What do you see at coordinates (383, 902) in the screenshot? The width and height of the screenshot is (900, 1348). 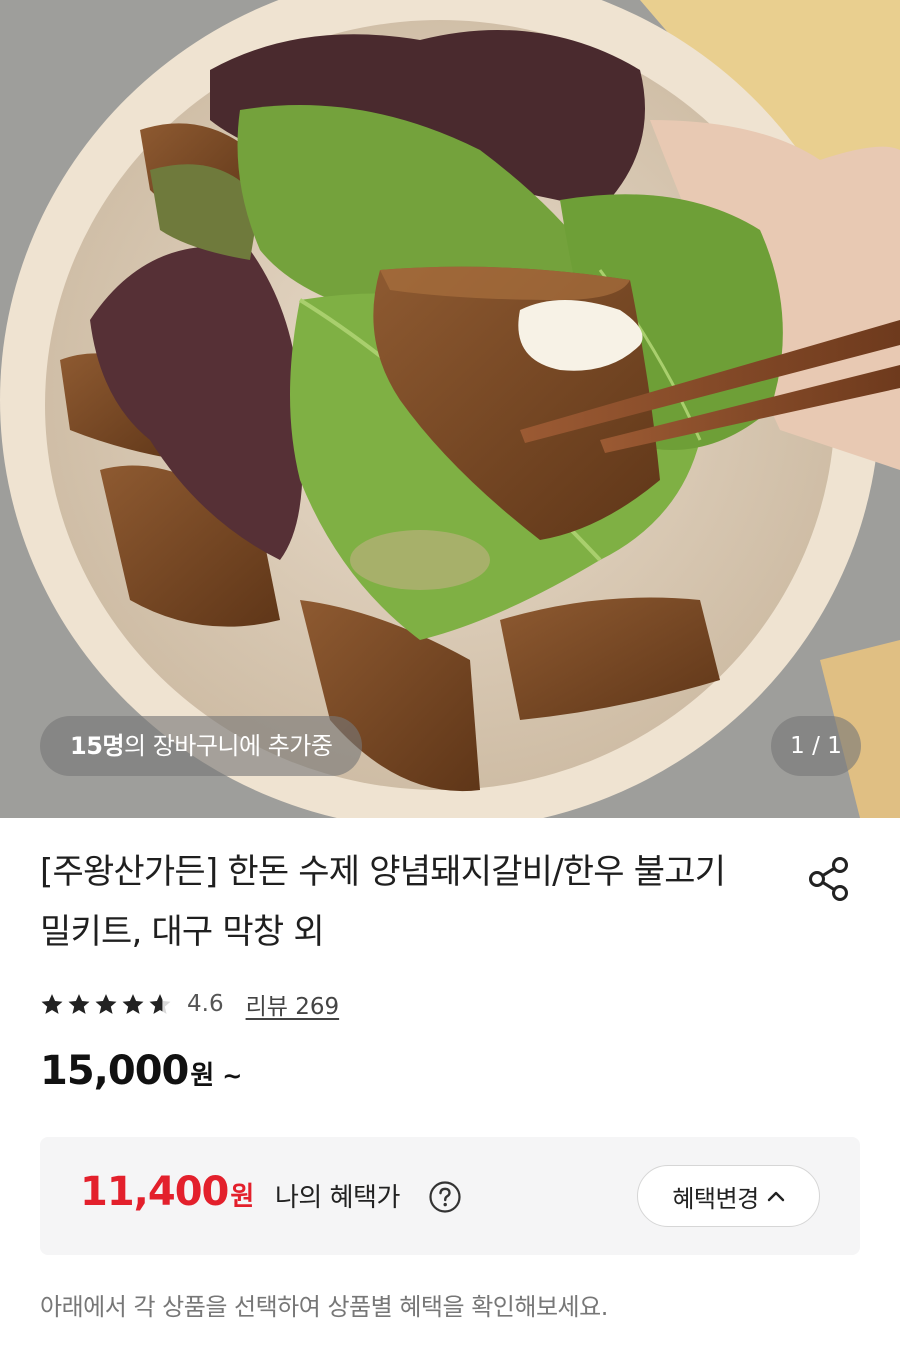 I see `product-title: [주왕산가든] 한돈 수제 양념돼지갈비/한우 불고기 밀키트, 대구 막창 외` at bounding box center [383, 902].